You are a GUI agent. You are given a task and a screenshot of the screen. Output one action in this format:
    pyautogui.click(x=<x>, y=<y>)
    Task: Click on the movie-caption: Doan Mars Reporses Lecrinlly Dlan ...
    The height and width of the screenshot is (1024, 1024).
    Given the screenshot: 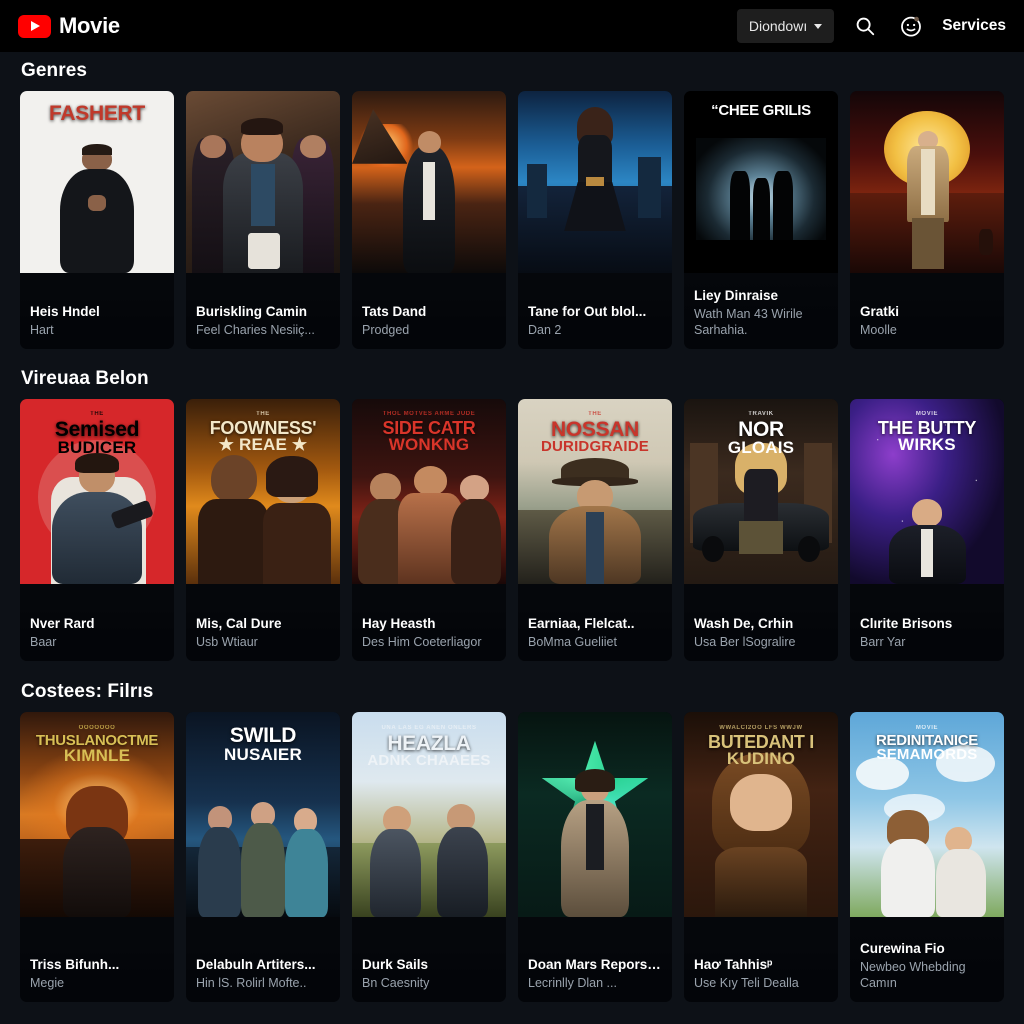 What is the action you would take?
    pyautogui.click(x=595, y=975)
    